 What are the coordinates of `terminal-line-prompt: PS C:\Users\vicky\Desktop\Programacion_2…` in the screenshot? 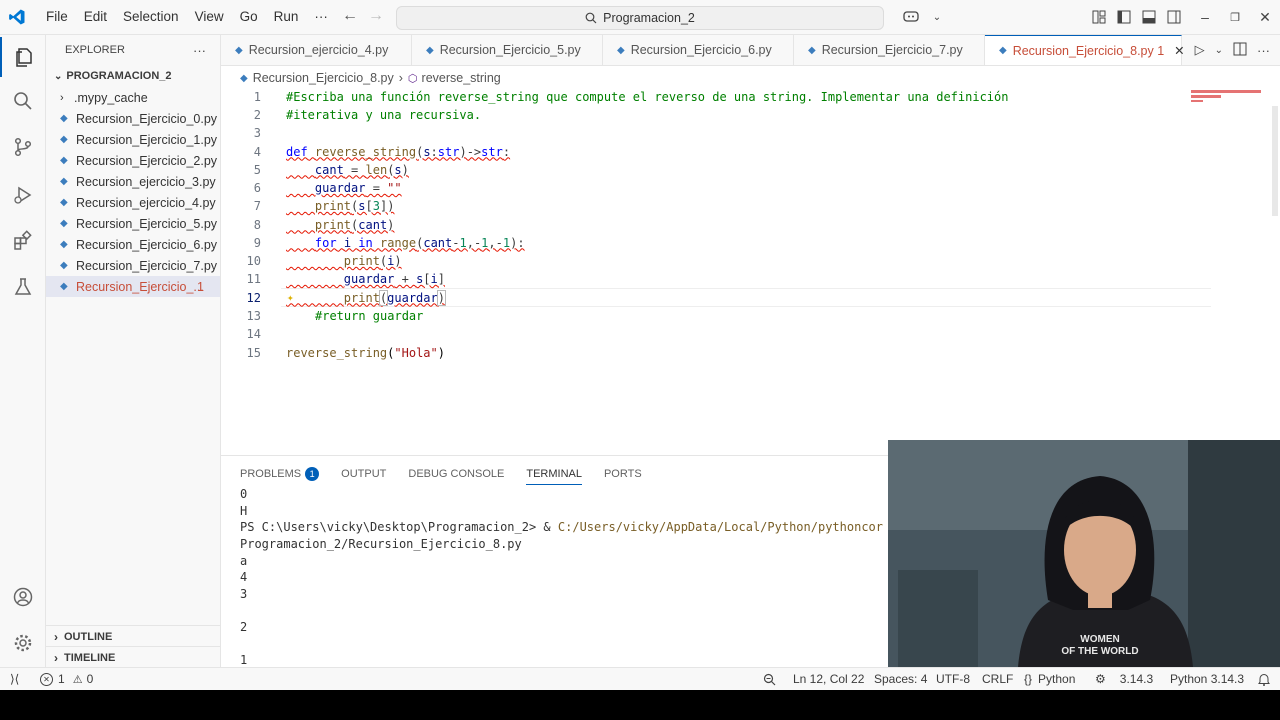 It's located at (561, 527).